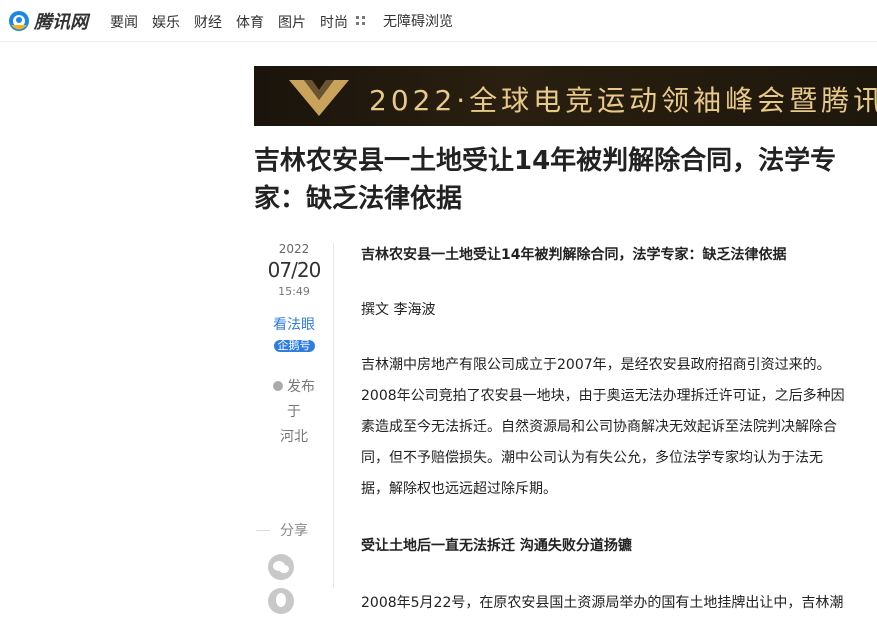  I want to click on qq-share-icon, so click(281, 601).